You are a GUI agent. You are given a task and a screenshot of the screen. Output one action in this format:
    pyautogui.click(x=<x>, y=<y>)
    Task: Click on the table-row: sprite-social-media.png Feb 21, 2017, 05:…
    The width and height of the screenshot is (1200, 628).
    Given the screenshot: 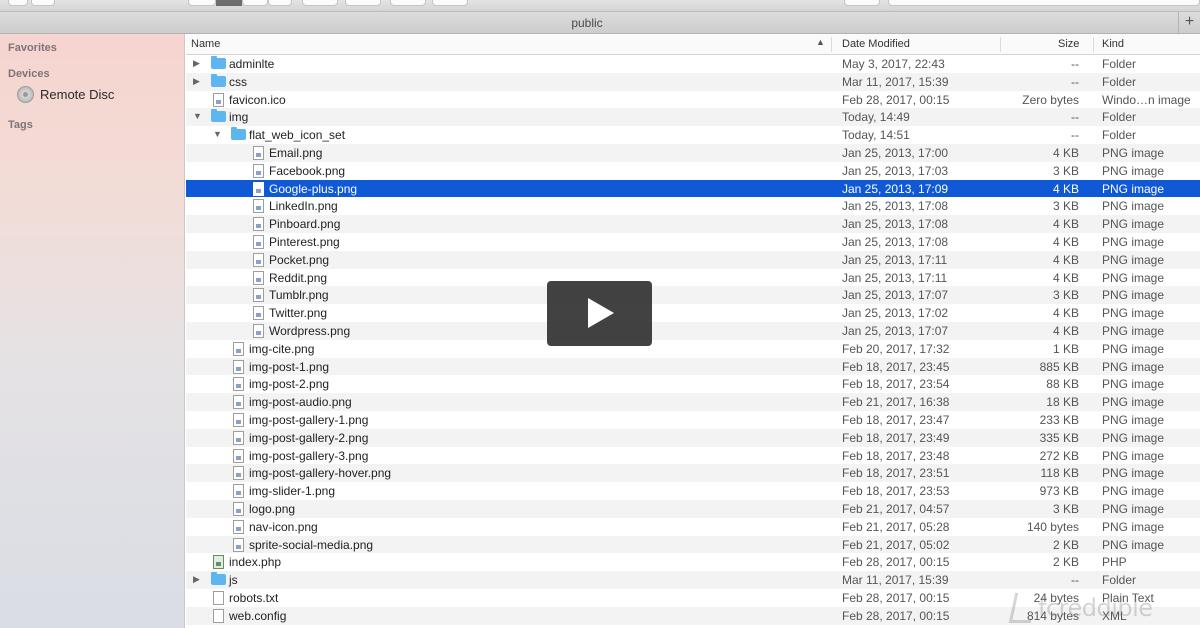 What is the action you would take?
    pyautogui.click(x=693, y=544)
    